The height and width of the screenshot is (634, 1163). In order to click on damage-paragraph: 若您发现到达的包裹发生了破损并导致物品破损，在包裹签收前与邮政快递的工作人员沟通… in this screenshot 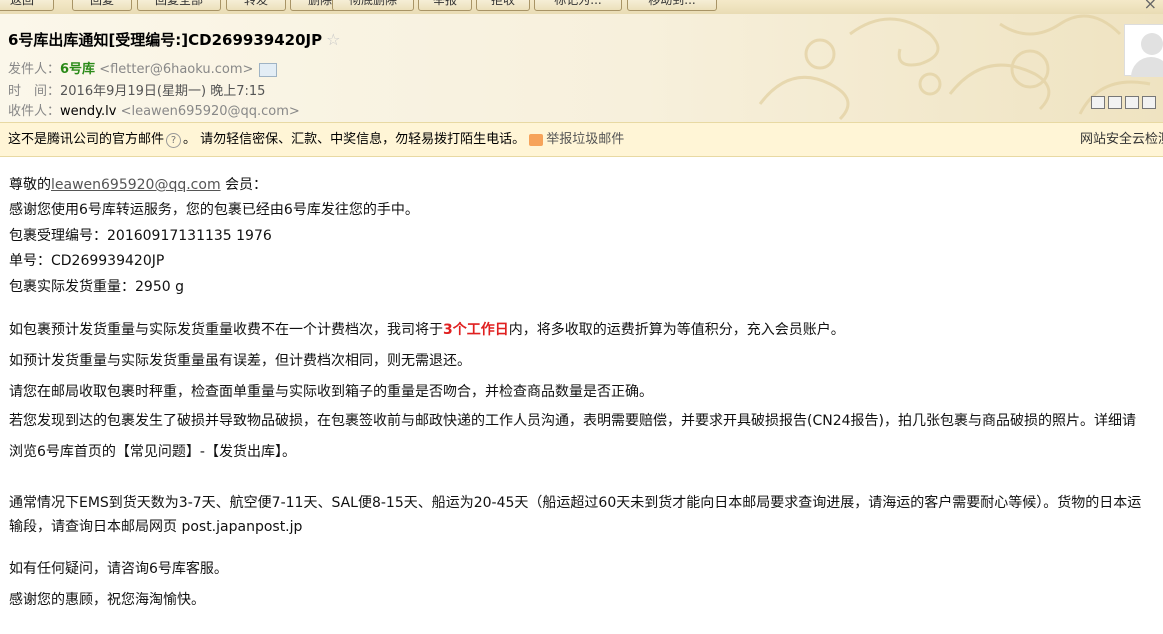, I will do `click(572, 436)`.